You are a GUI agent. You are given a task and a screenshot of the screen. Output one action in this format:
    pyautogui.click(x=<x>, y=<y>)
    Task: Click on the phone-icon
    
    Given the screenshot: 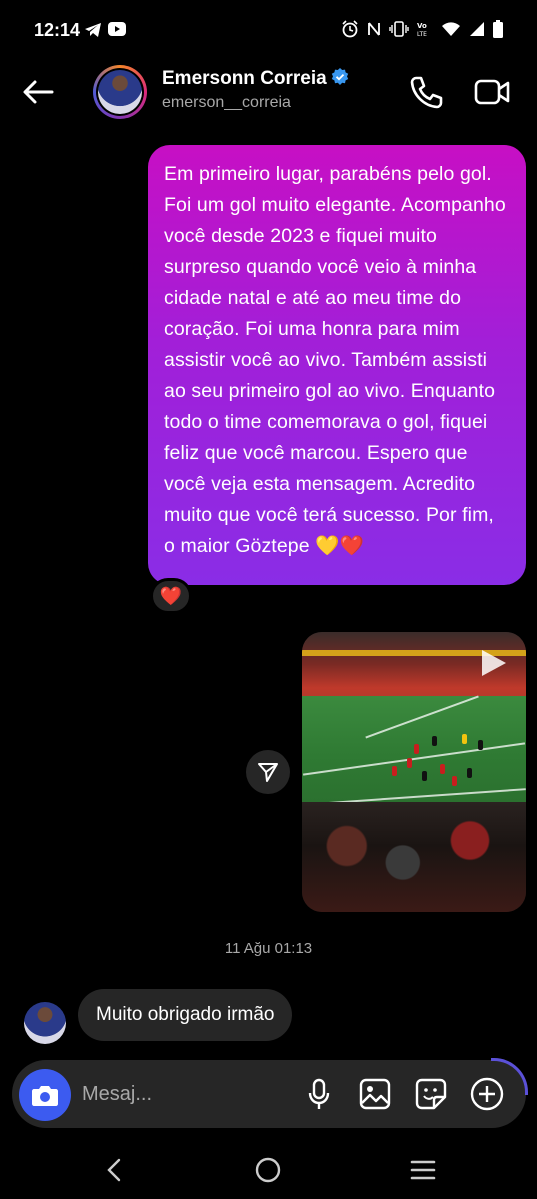 What is the action you would take?
    pyautogui.click(x=426, y=92)
    